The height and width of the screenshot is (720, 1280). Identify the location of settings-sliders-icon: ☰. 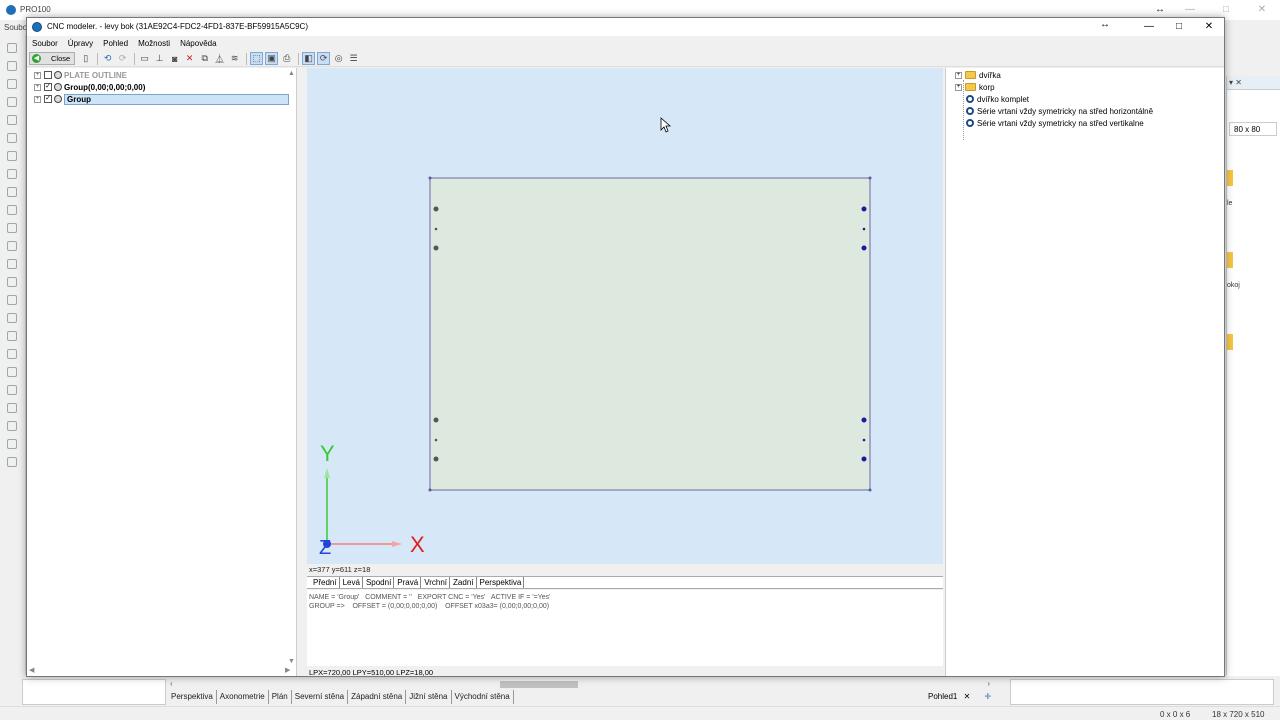
(353, 58).